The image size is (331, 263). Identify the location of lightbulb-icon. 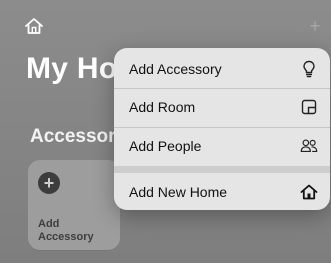
(309, 69).